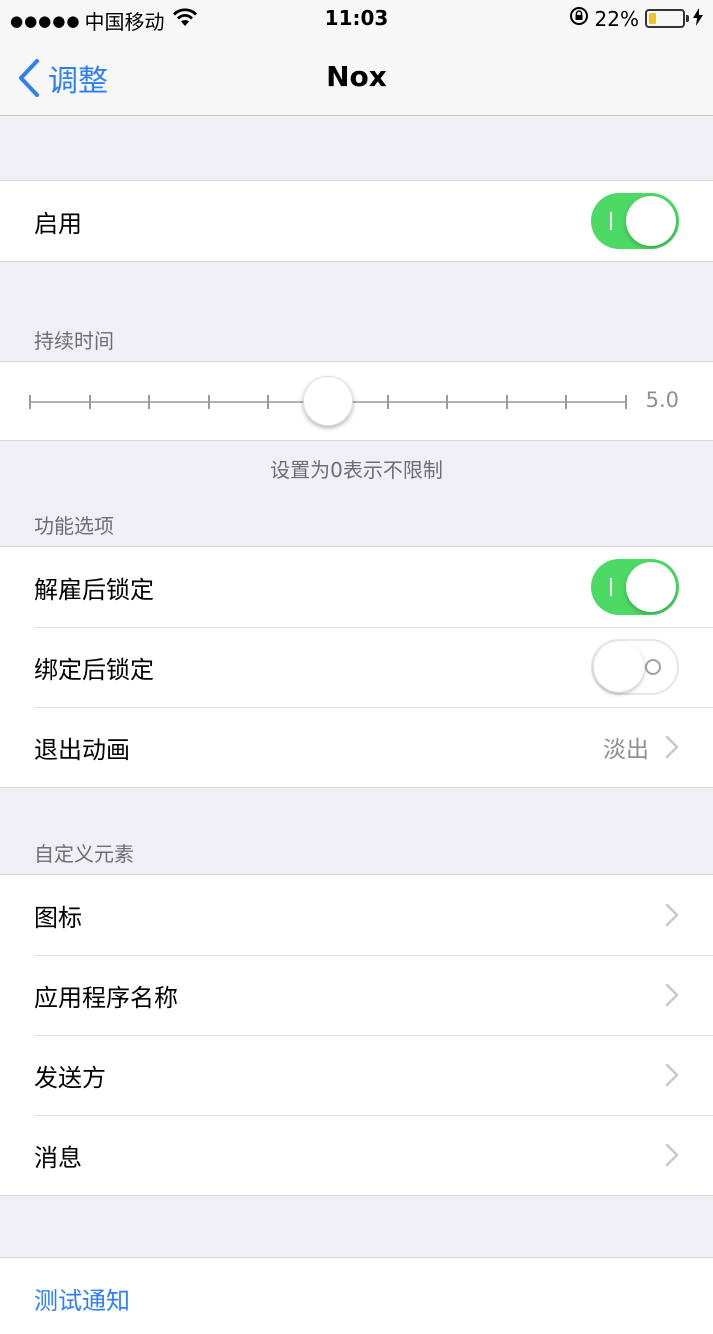 The width and height of the screenshot is (713, 1334). I want to click on custom-item-sender: 发送方, so click(356, 1075).